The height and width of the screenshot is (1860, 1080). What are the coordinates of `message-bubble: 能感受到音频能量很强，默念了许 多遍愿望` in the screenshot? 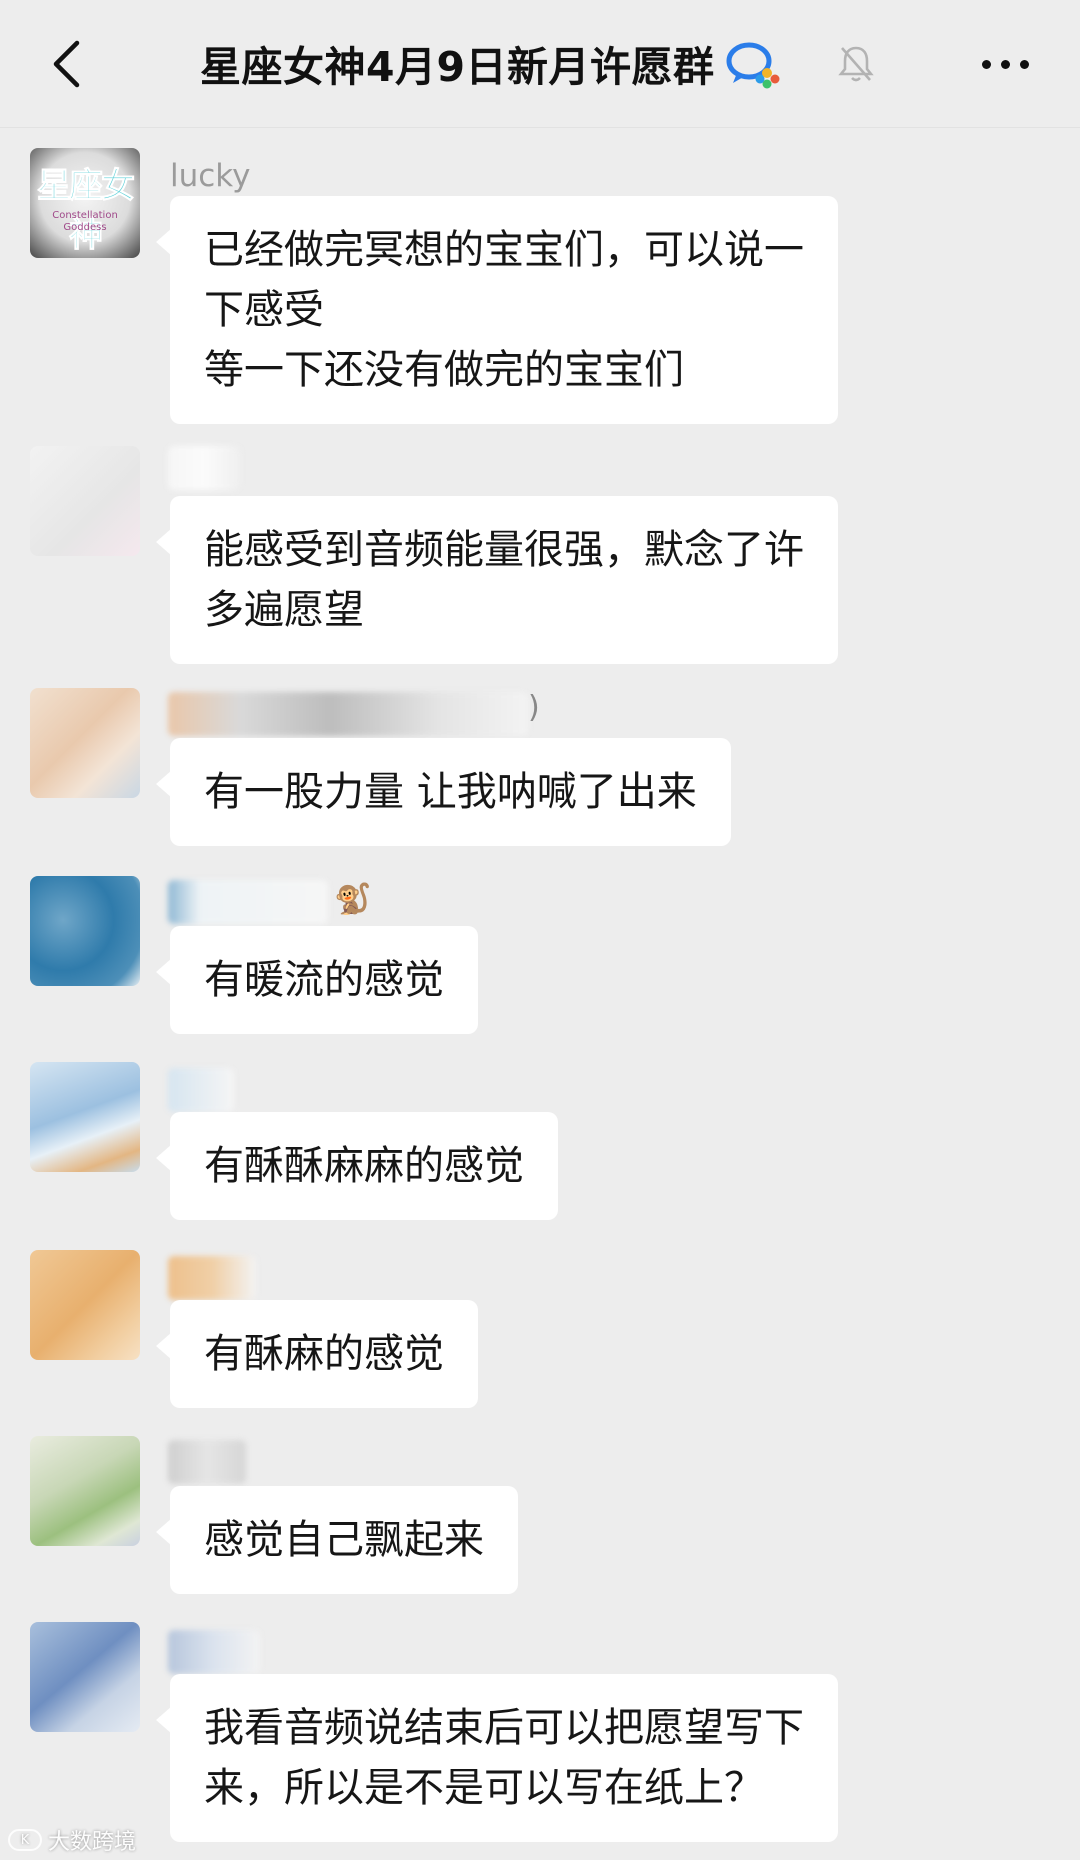 It's located at (497, 580).